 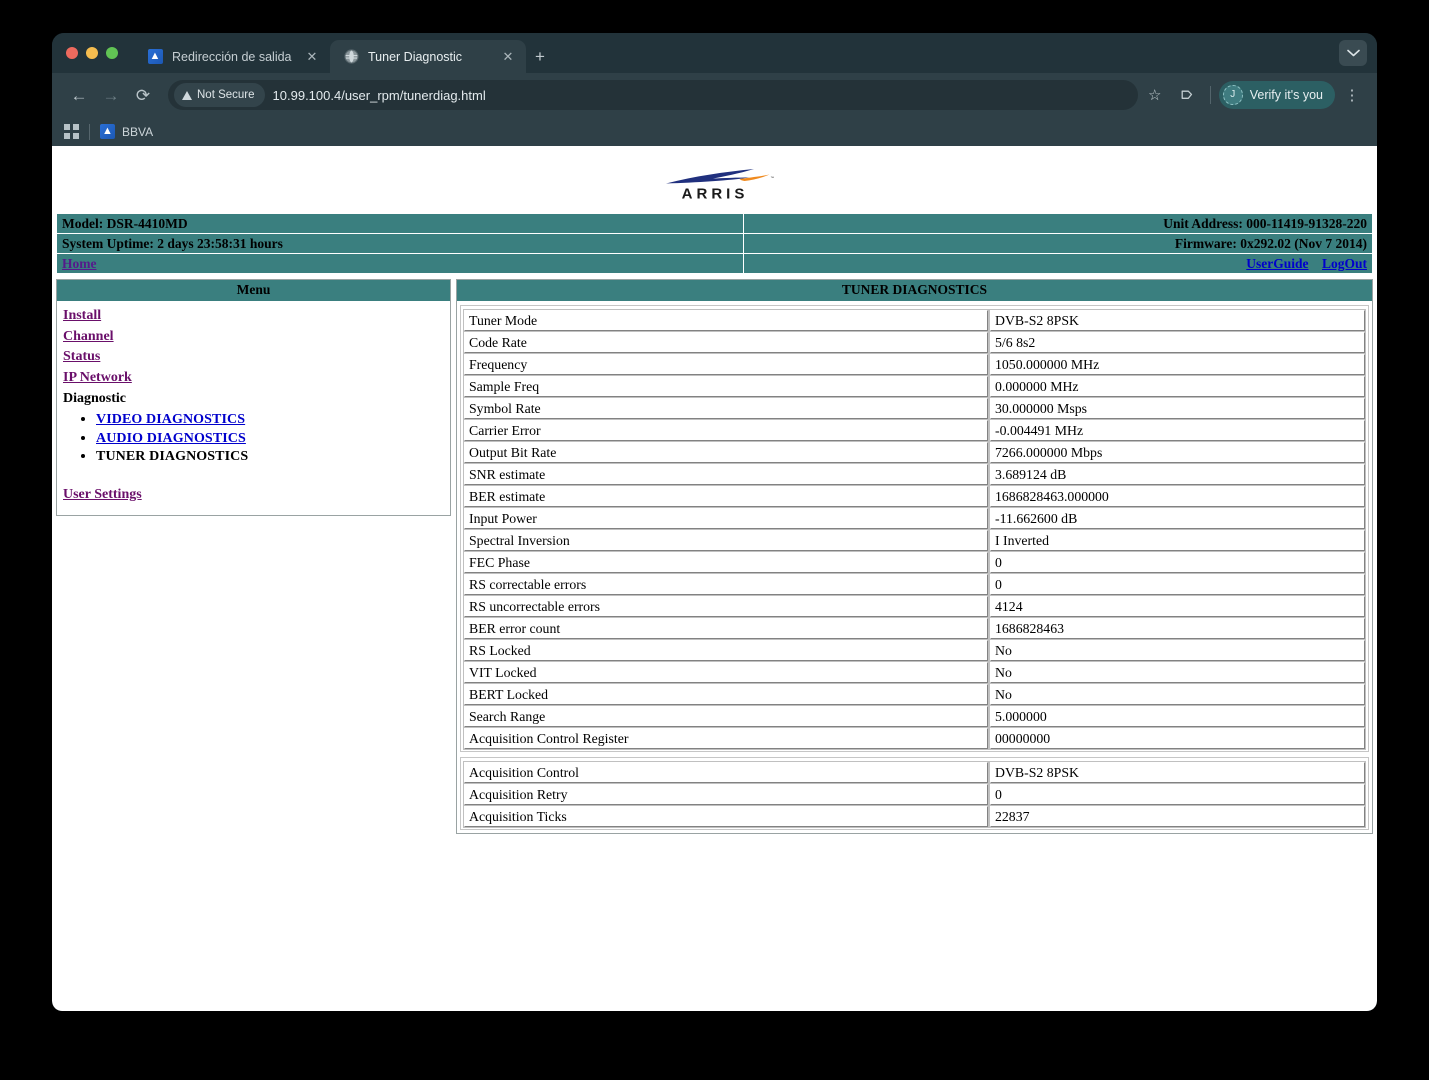 I want to click on sidebar-item-status: Status, so click(x=81, y=357).